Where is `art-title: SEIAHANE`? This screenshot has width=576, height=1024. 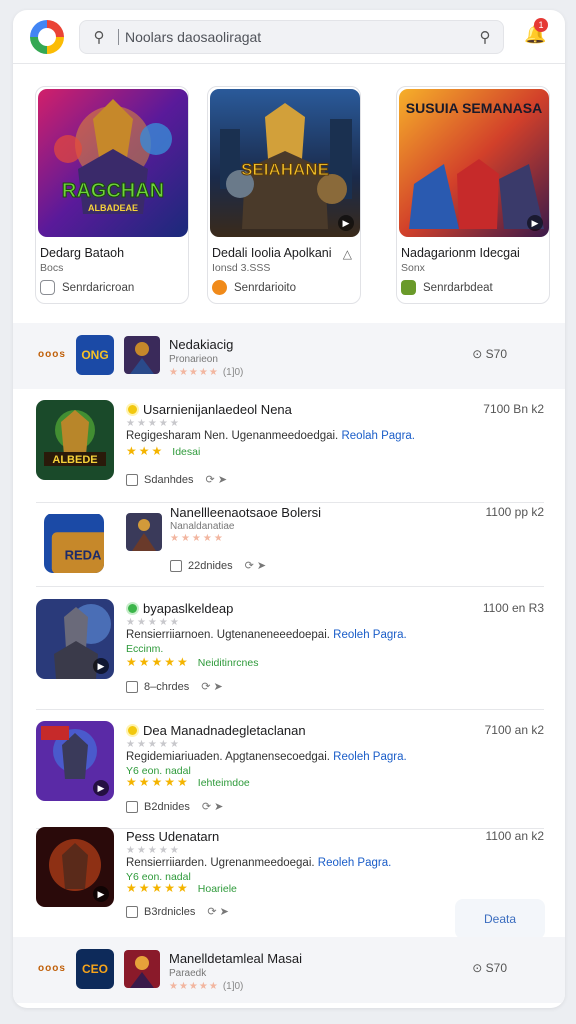
art-title: SEIAHANE is located at coordinates (285, 169).